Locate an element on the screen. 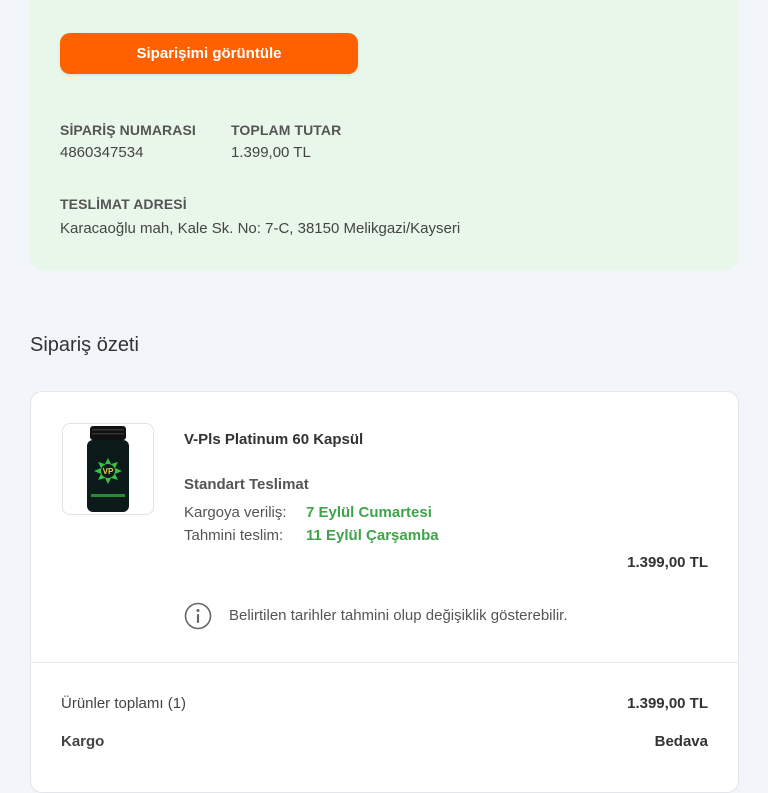  order-summary-title: Sipariş özeti is located at coordinates (84, 345).